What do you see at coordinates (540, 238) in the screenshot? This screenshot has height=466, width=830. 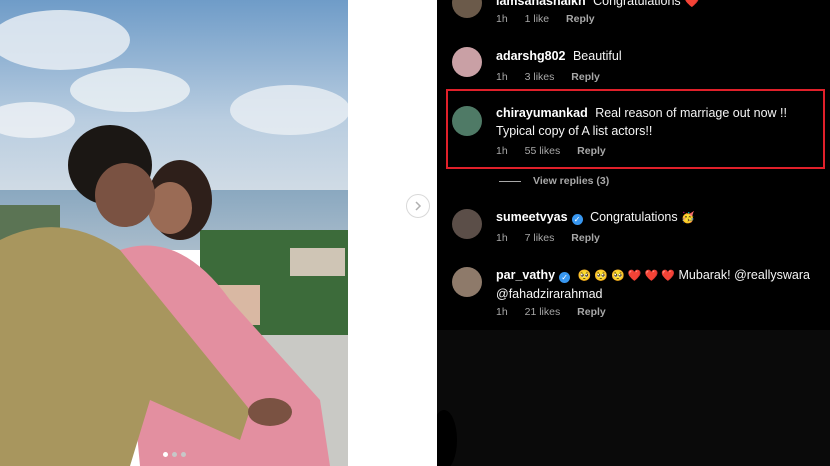 I see `comment-likes: 7 likes` at bounding box center [540, 238].